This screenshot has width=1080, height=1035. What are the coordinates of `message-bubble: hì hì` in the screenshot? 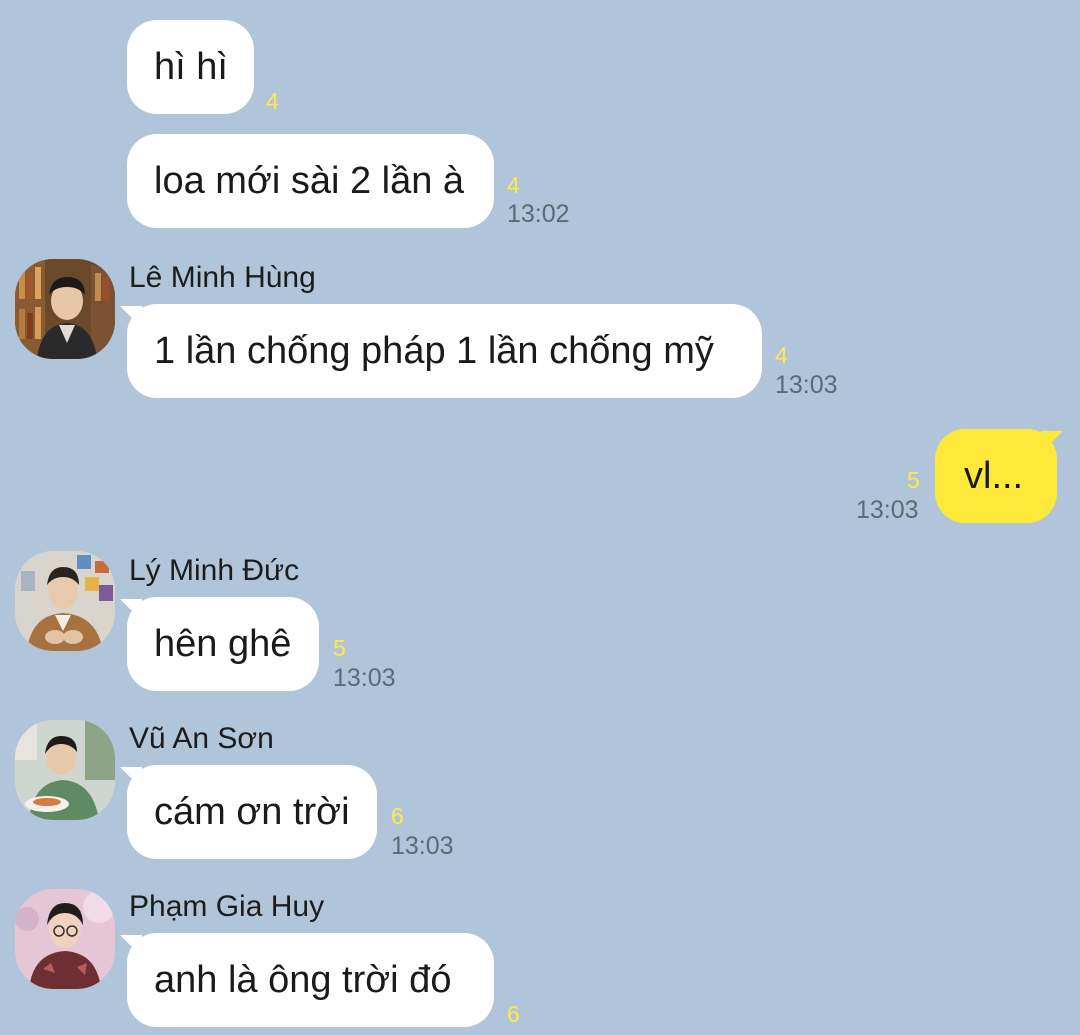 It's located at (190, 67).